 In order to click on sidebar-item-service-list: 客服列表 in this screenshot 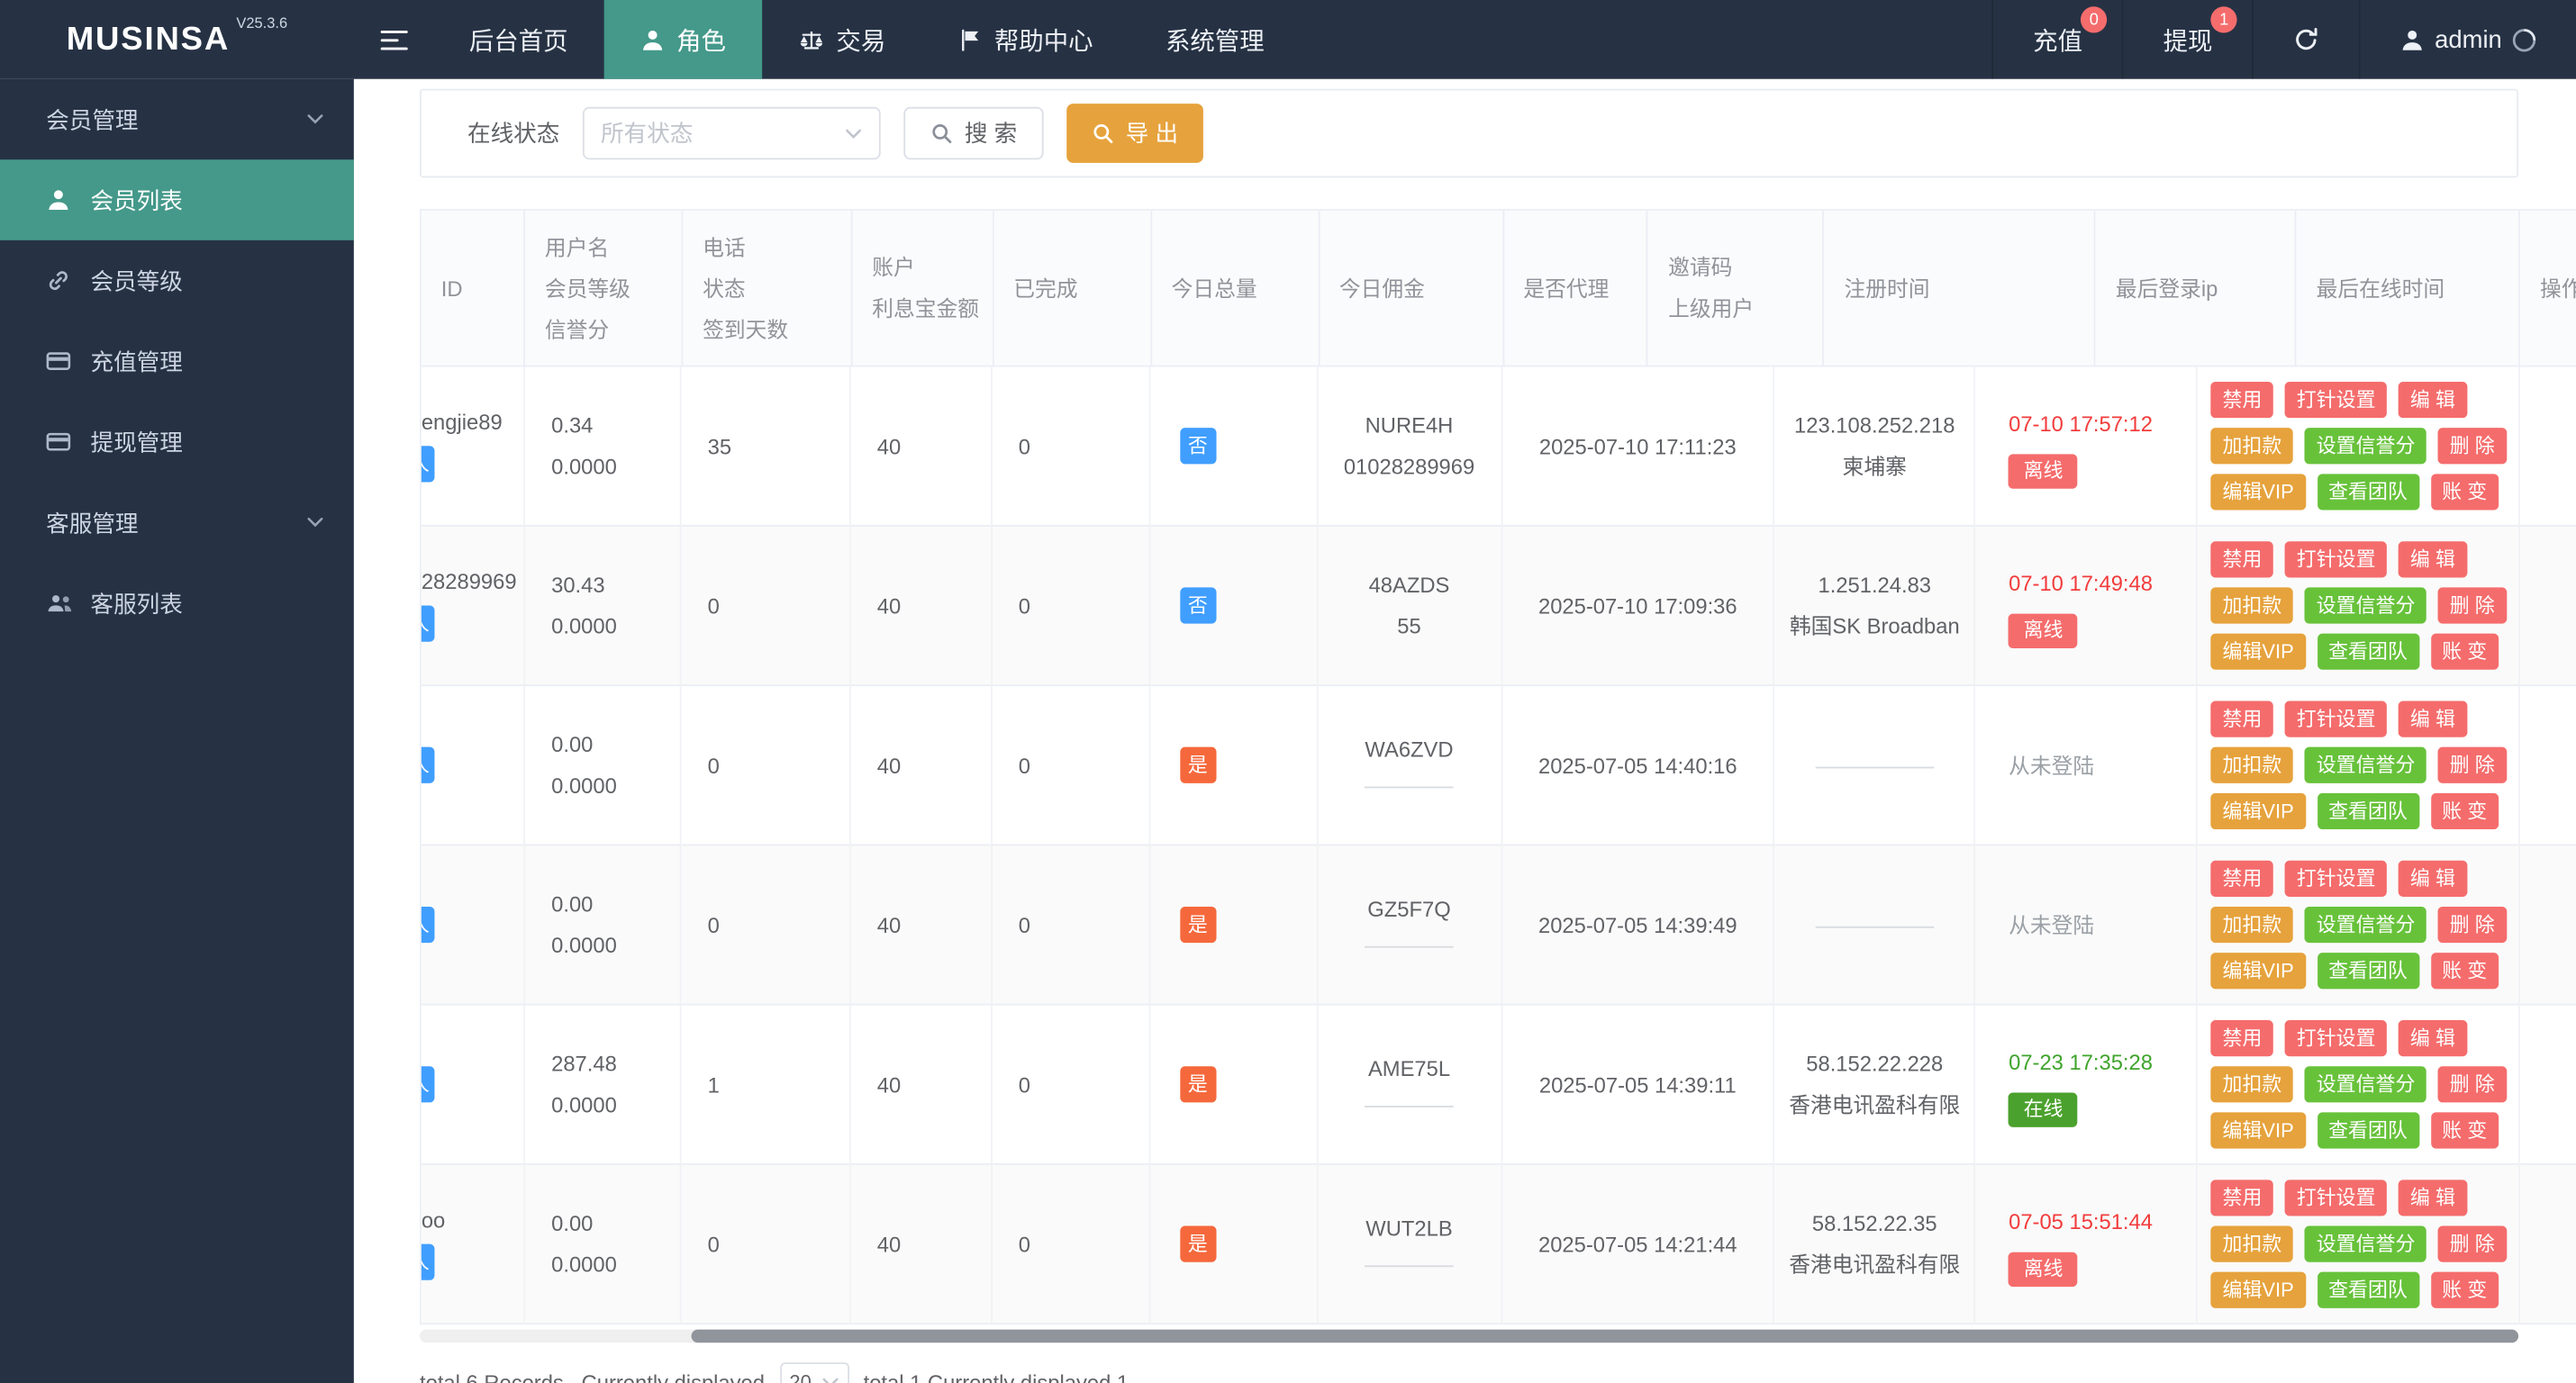, I will do `click(177, 603)`.